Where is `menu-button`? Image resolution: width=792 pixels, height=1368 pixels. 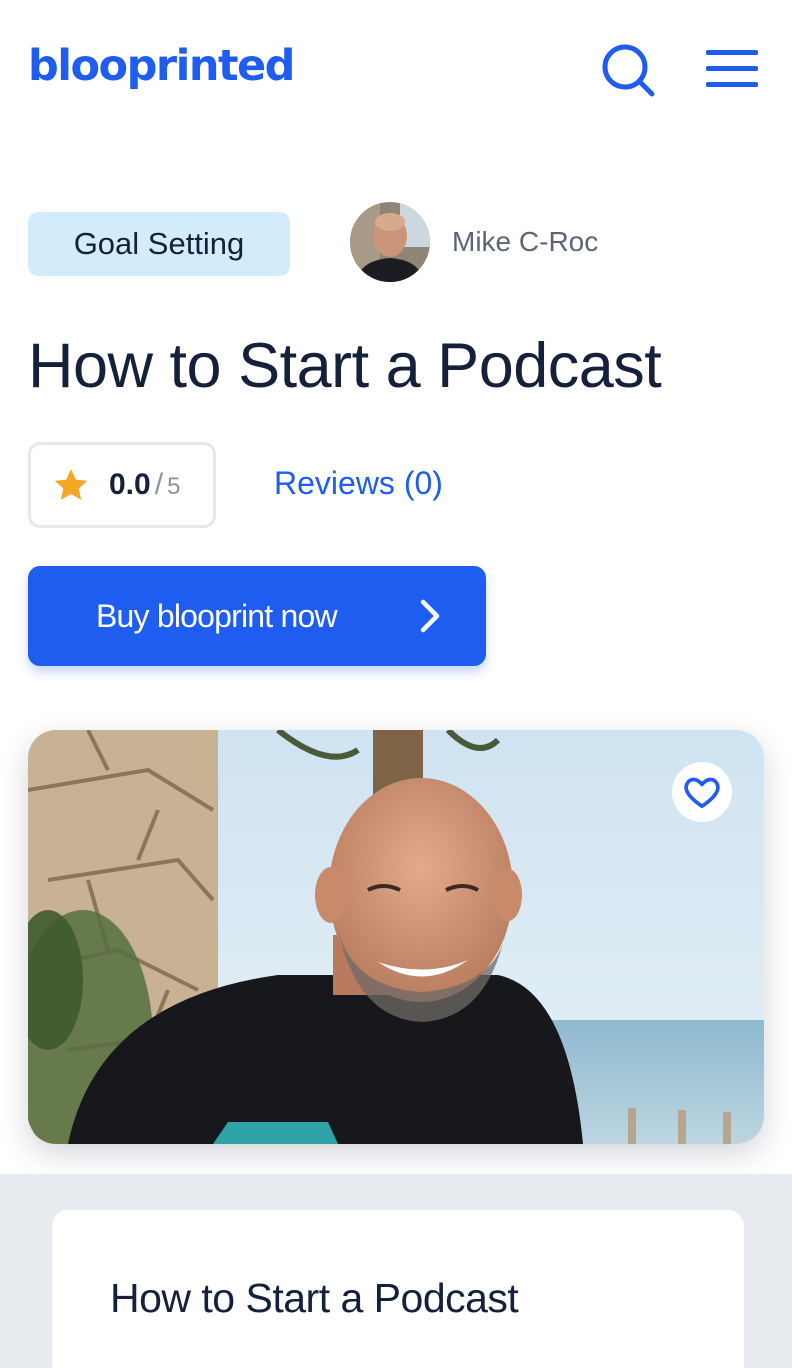 menu-button is located at coordinates (732, 69).